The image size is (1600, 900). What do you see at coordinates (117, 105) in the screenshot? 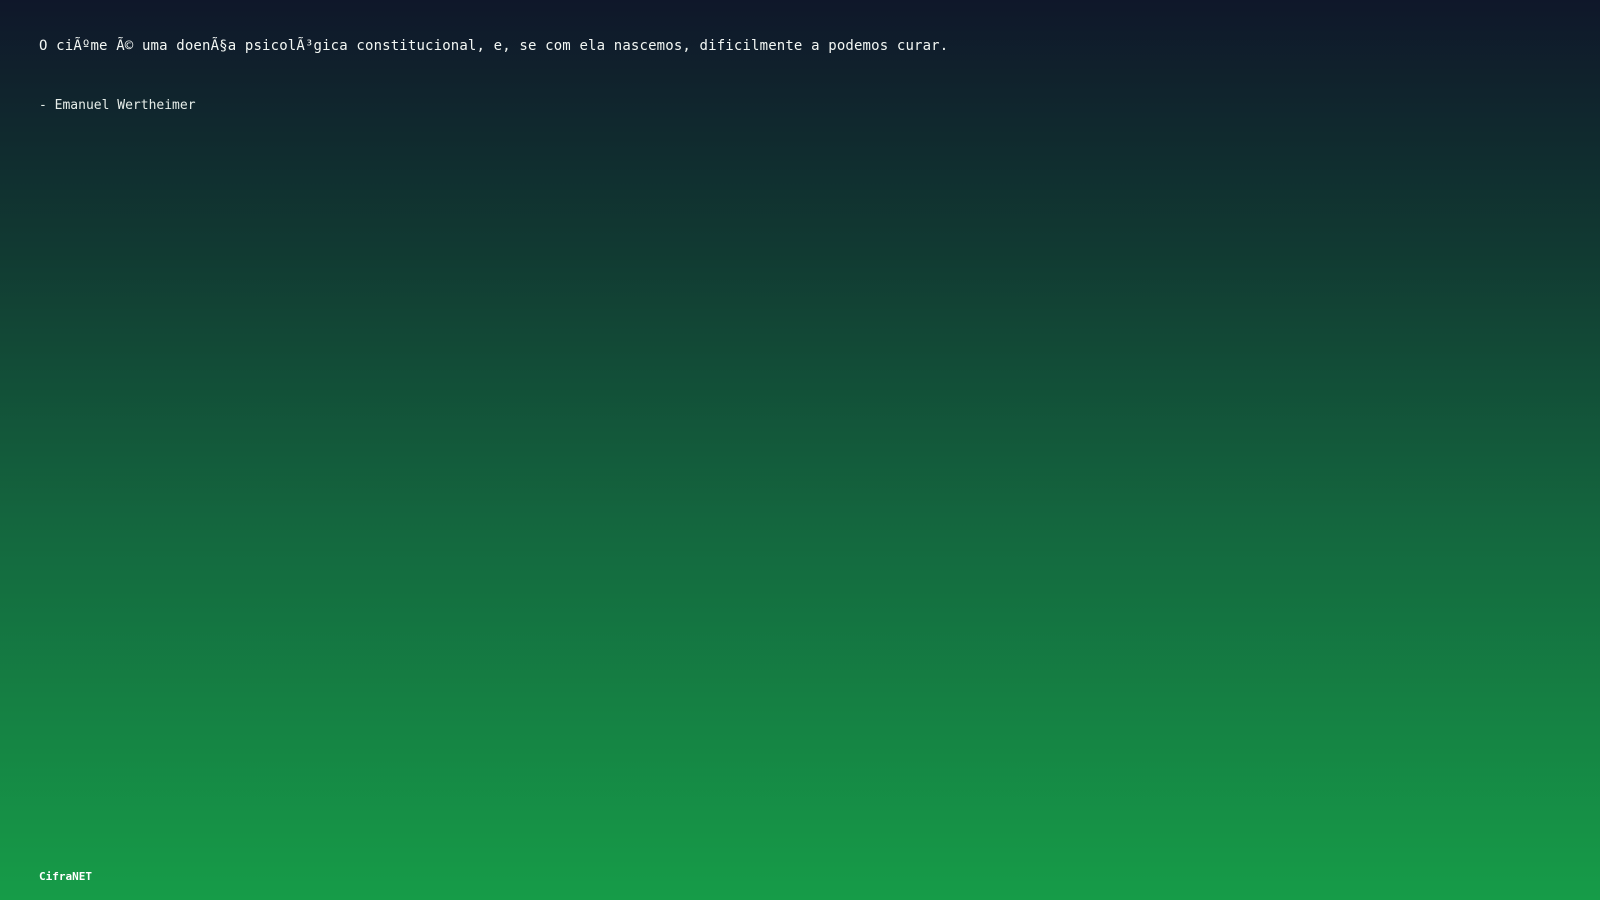
I see `quote-author: - Emanuel Wertheimer` at bounding box center [117, 105].